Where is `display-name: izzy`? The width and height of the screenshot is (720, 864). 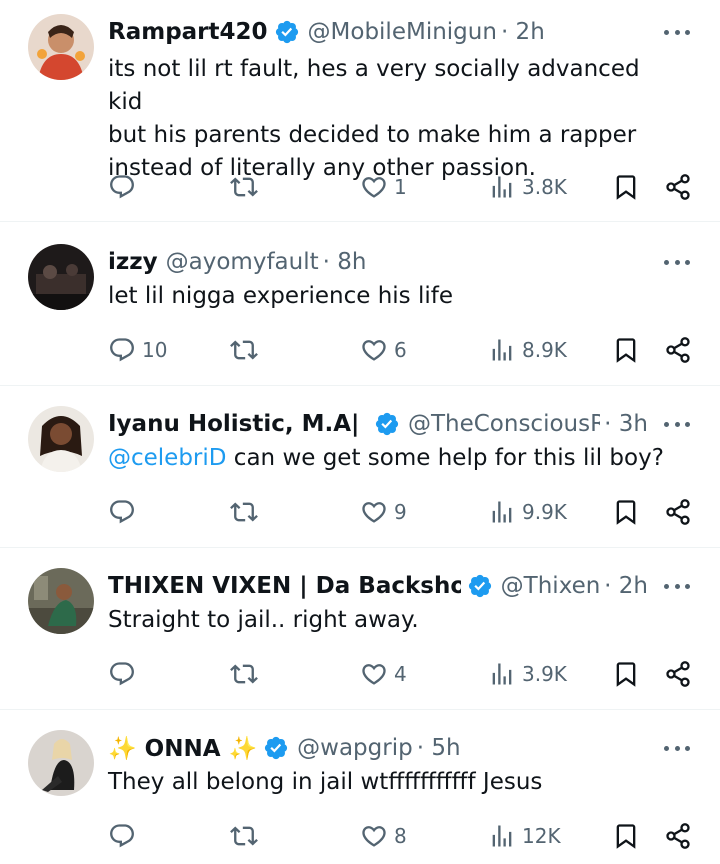 display-name: izzy is located at coordinates (133, 262).